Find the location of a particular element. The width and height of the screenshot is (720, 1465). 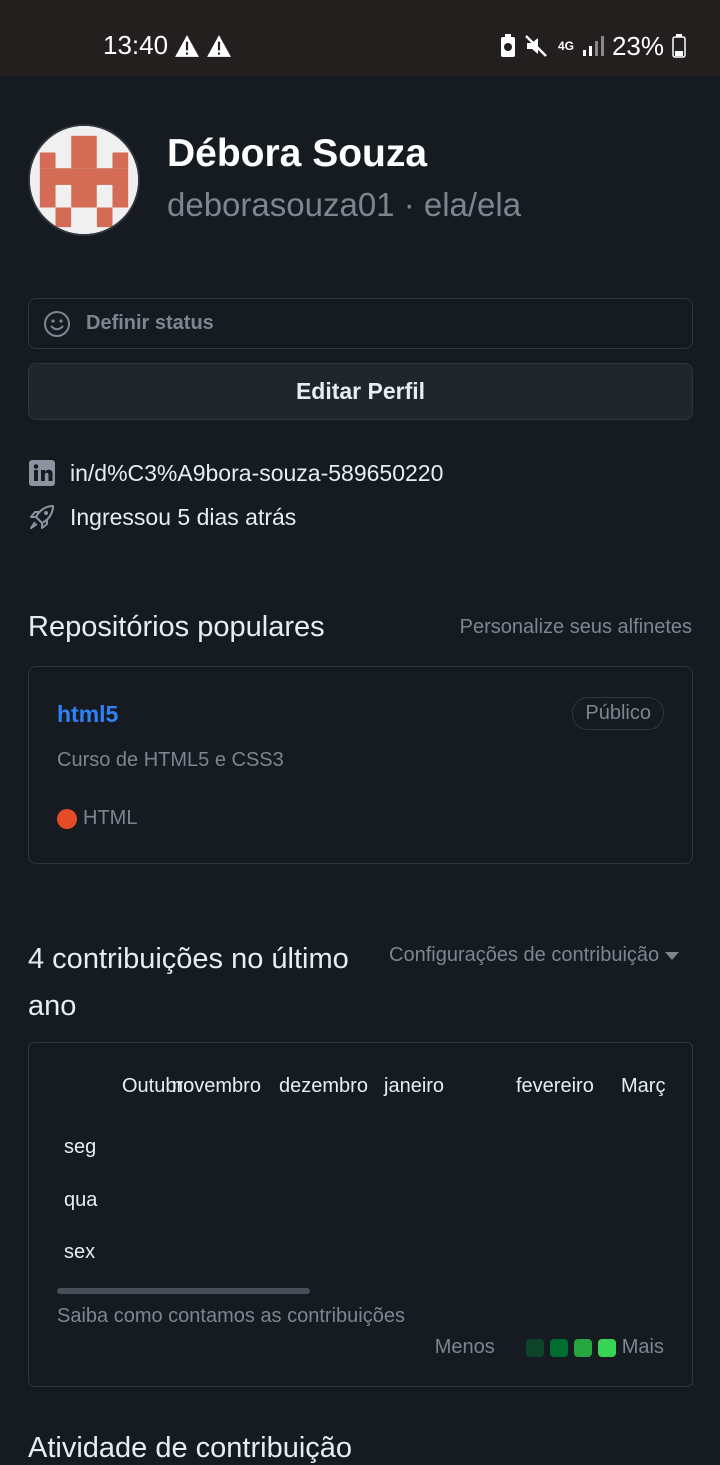

battery-saver-icon is located at coordinates (507, 45).